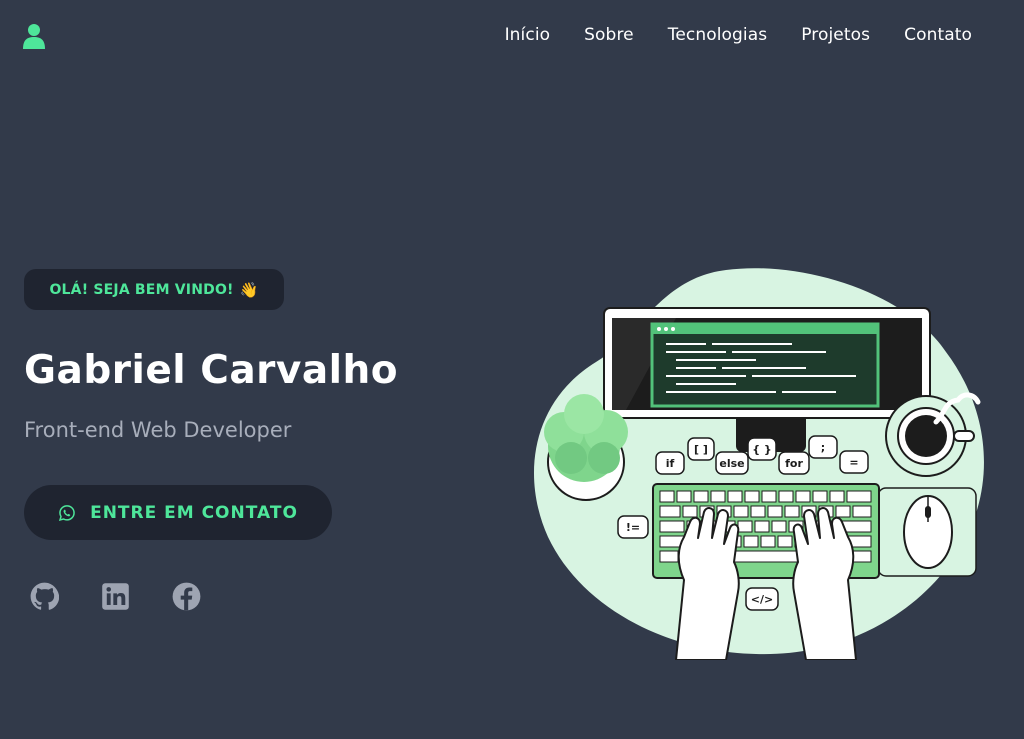 The width and height of the screenshot is (1024, 739). I want to click on svg-text: else, so click(731, 463).